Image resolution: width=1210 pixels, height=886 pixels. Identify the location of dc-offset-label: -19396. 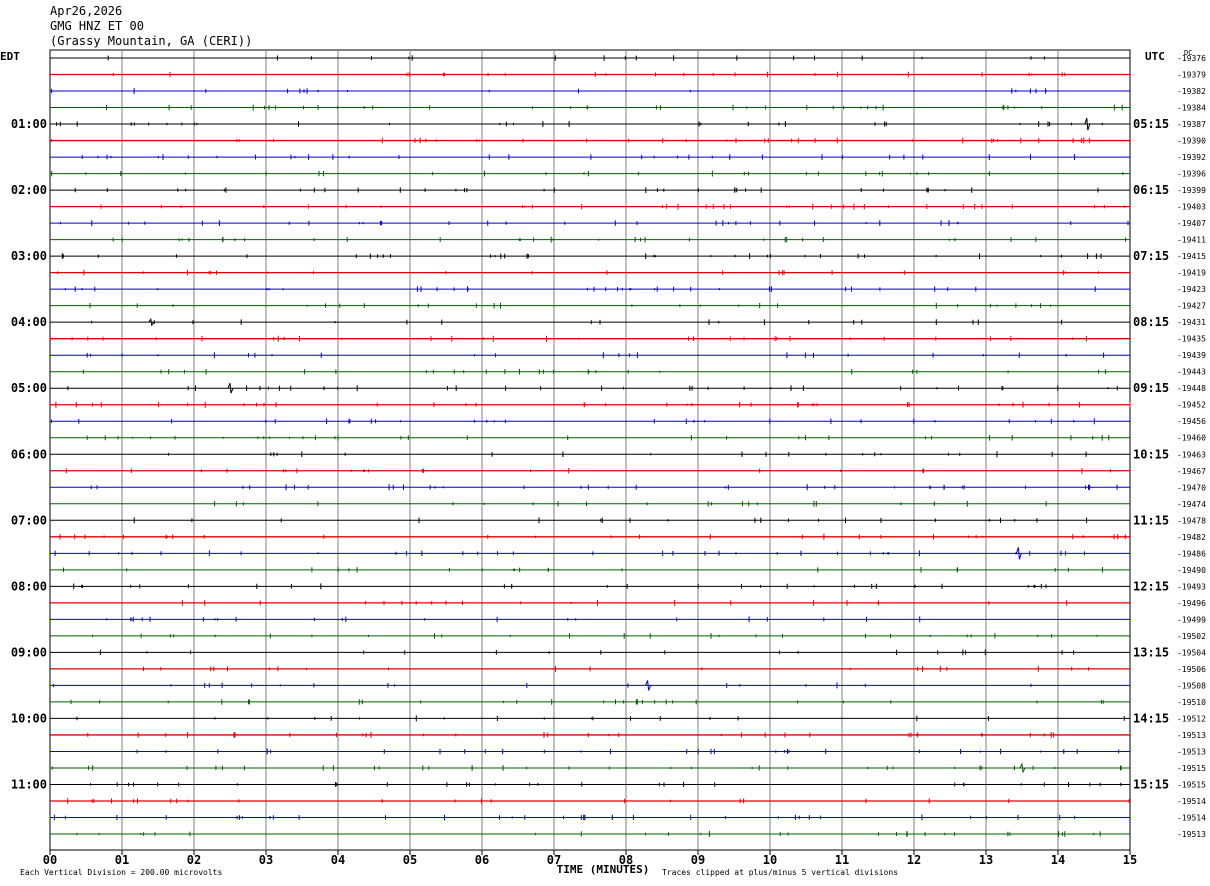
(1191, 174).